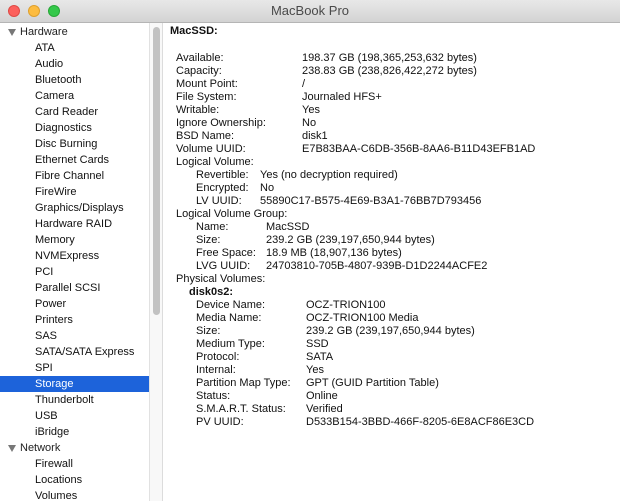 The image size is (620, 501). What do you see at coordinates (231, 305) in the screenshot?
I see `device-name-label: Device Name:` at bounding box center [231, 305].